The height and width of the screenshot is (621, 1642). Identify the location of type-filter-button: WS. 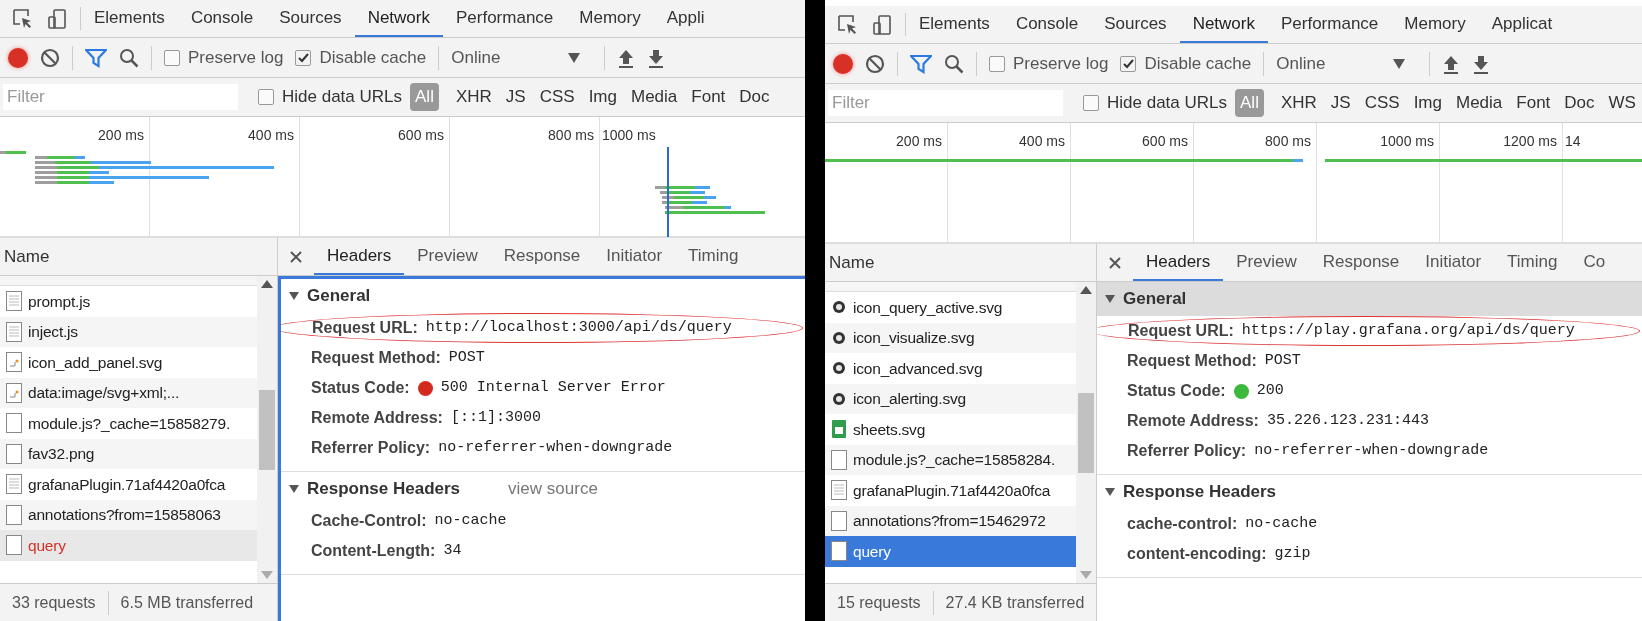
(1622, 103).